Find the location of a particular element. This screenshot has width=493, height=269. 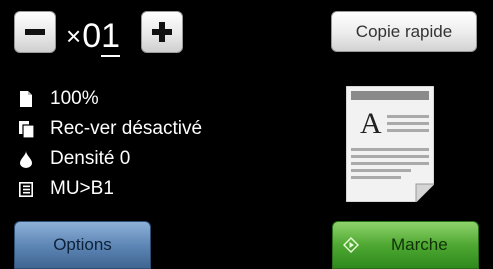

copies-count: 01 is located at coordinates (101, 37).